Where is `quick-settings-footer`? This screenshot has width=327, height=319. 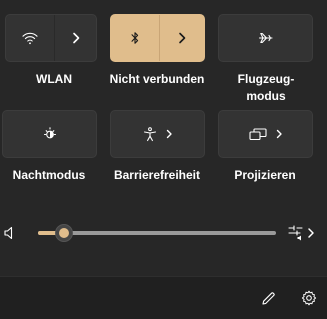
quick-settings-footer is located at coordinates (163, 297).